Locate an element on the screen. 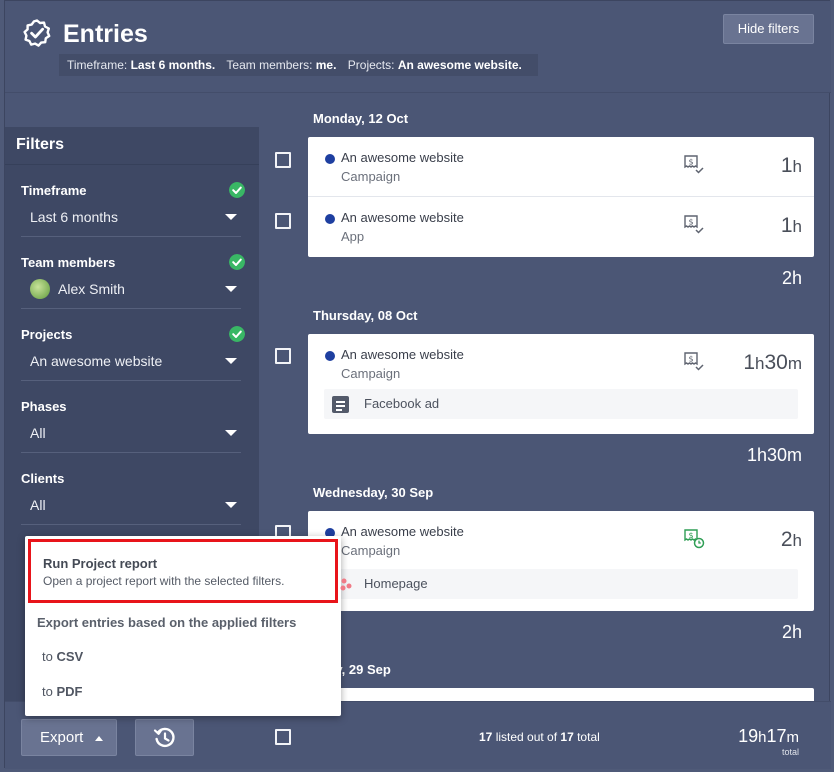  note-text: Facebook ad is located at coordinates (402, 403).